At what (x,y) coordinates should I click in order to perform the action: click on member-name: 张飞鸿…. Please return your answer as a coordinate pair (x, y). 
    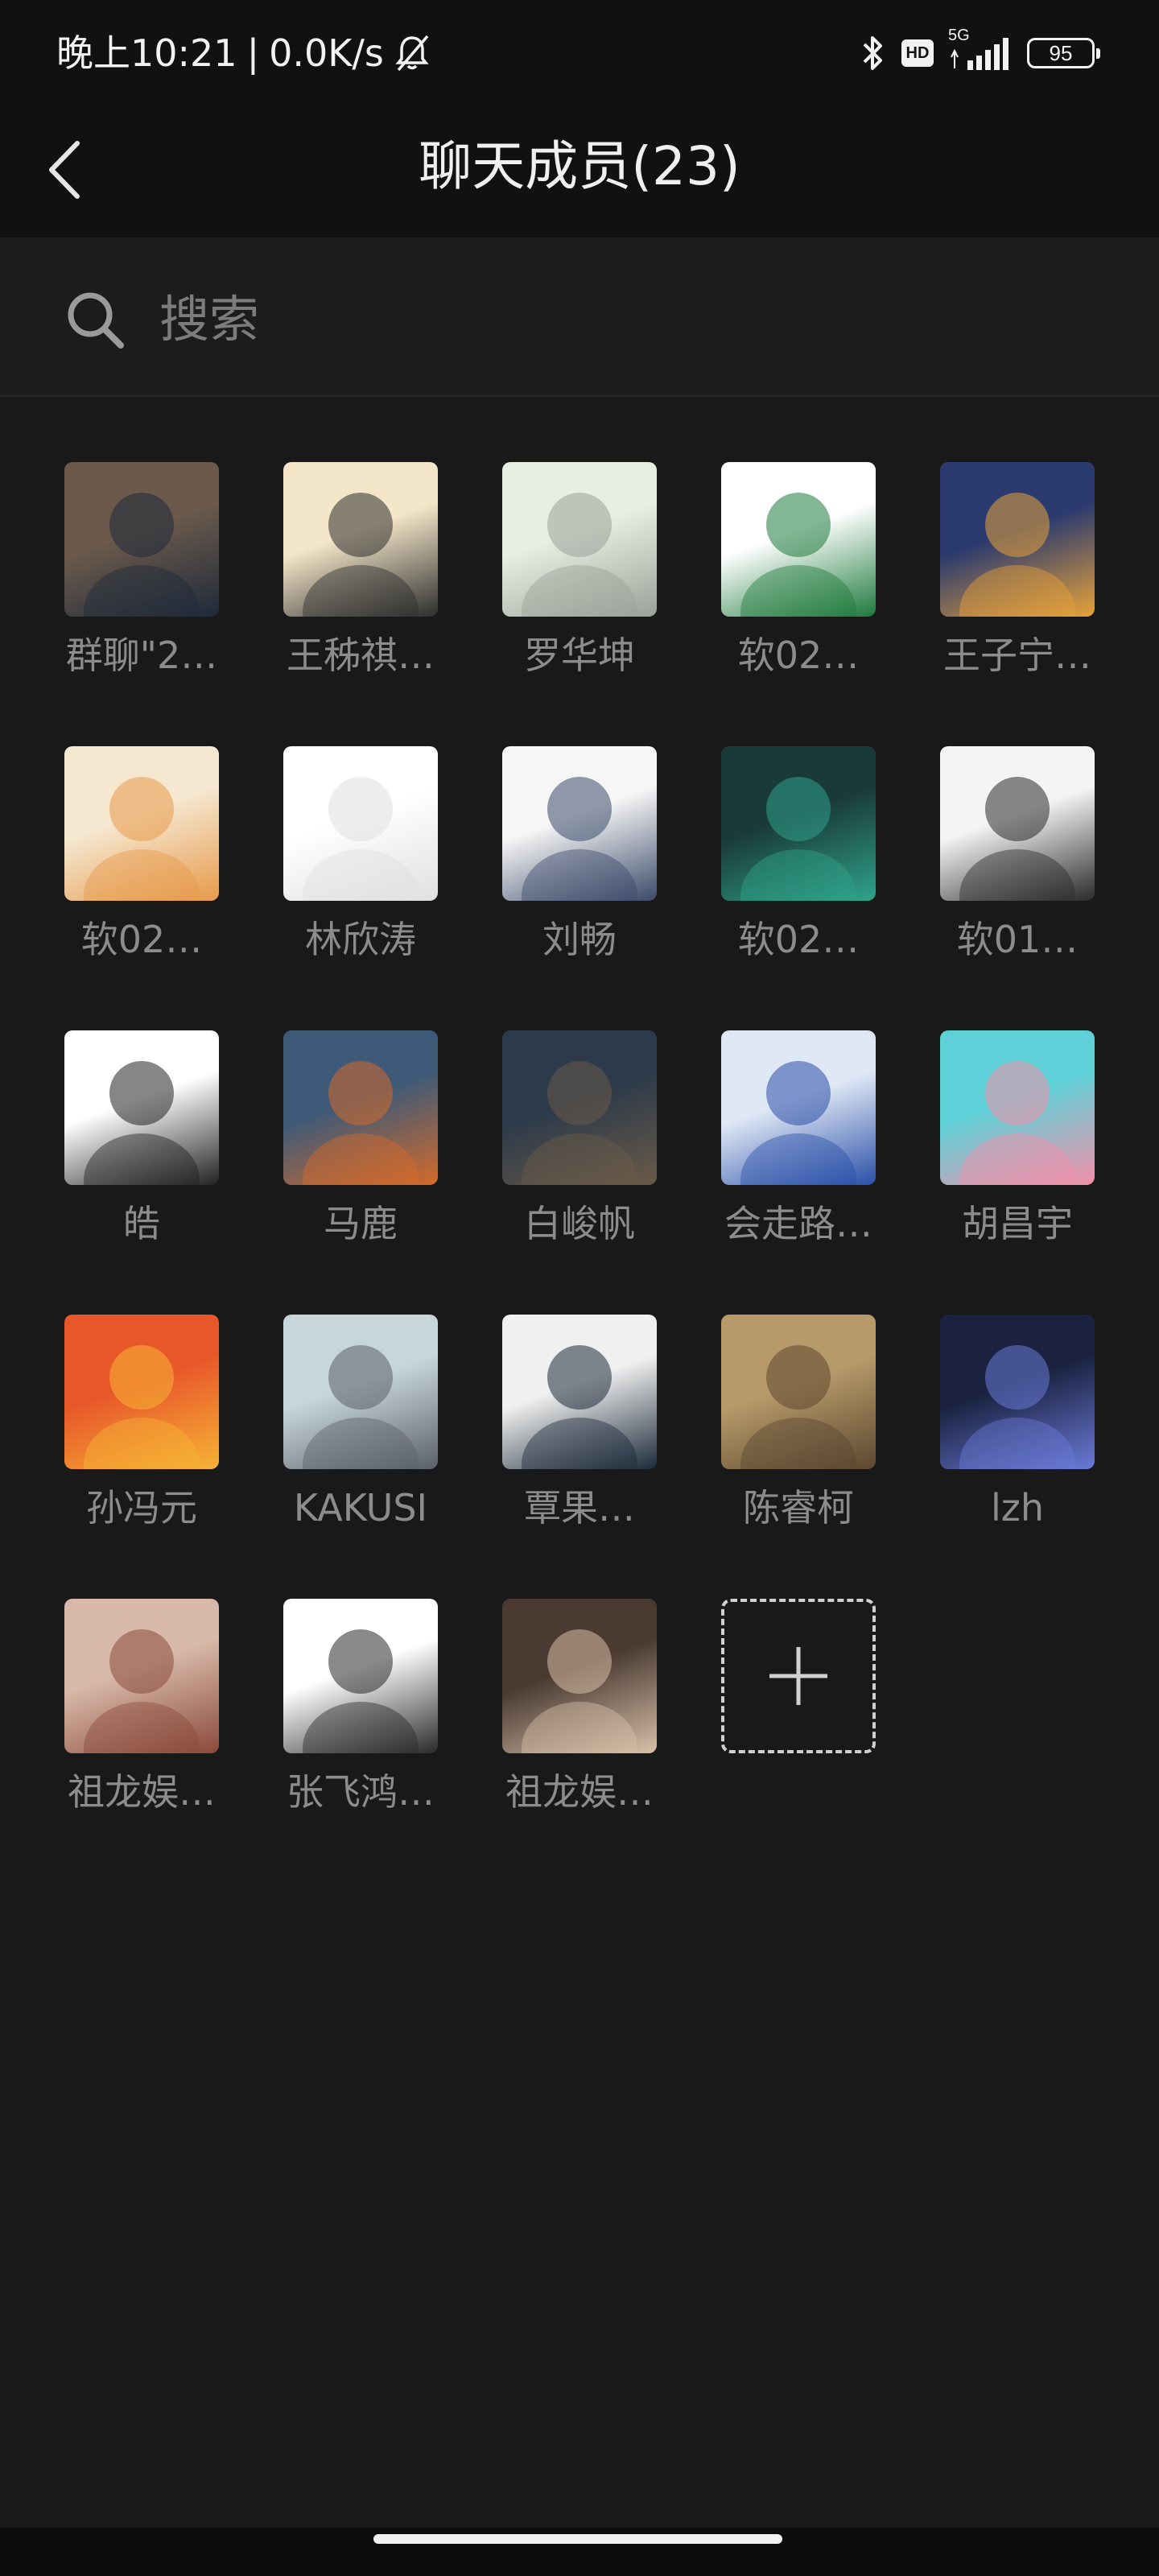
    Looking at the image, I should click on (361, 1792).